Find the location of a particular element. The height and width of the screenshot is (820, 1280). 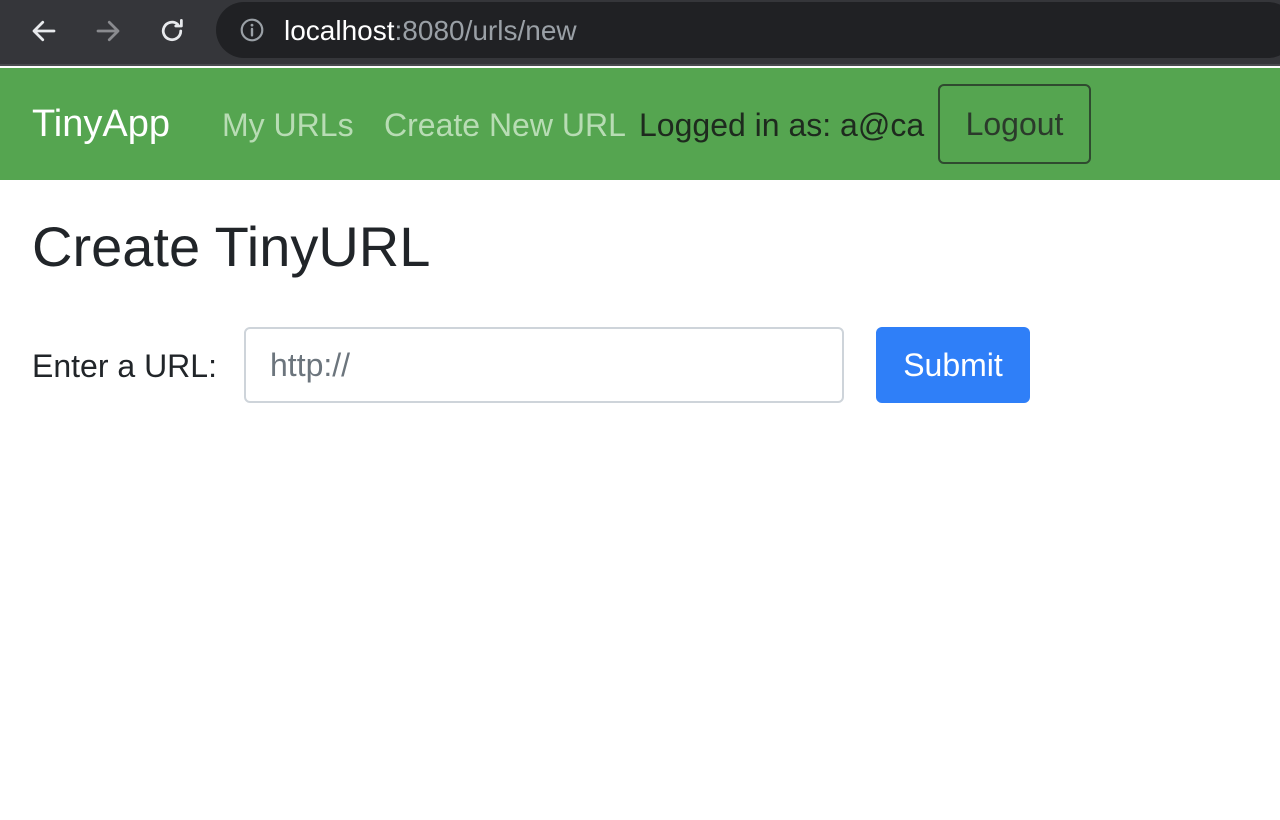

forward-icon is located at coordinates (108, 31).